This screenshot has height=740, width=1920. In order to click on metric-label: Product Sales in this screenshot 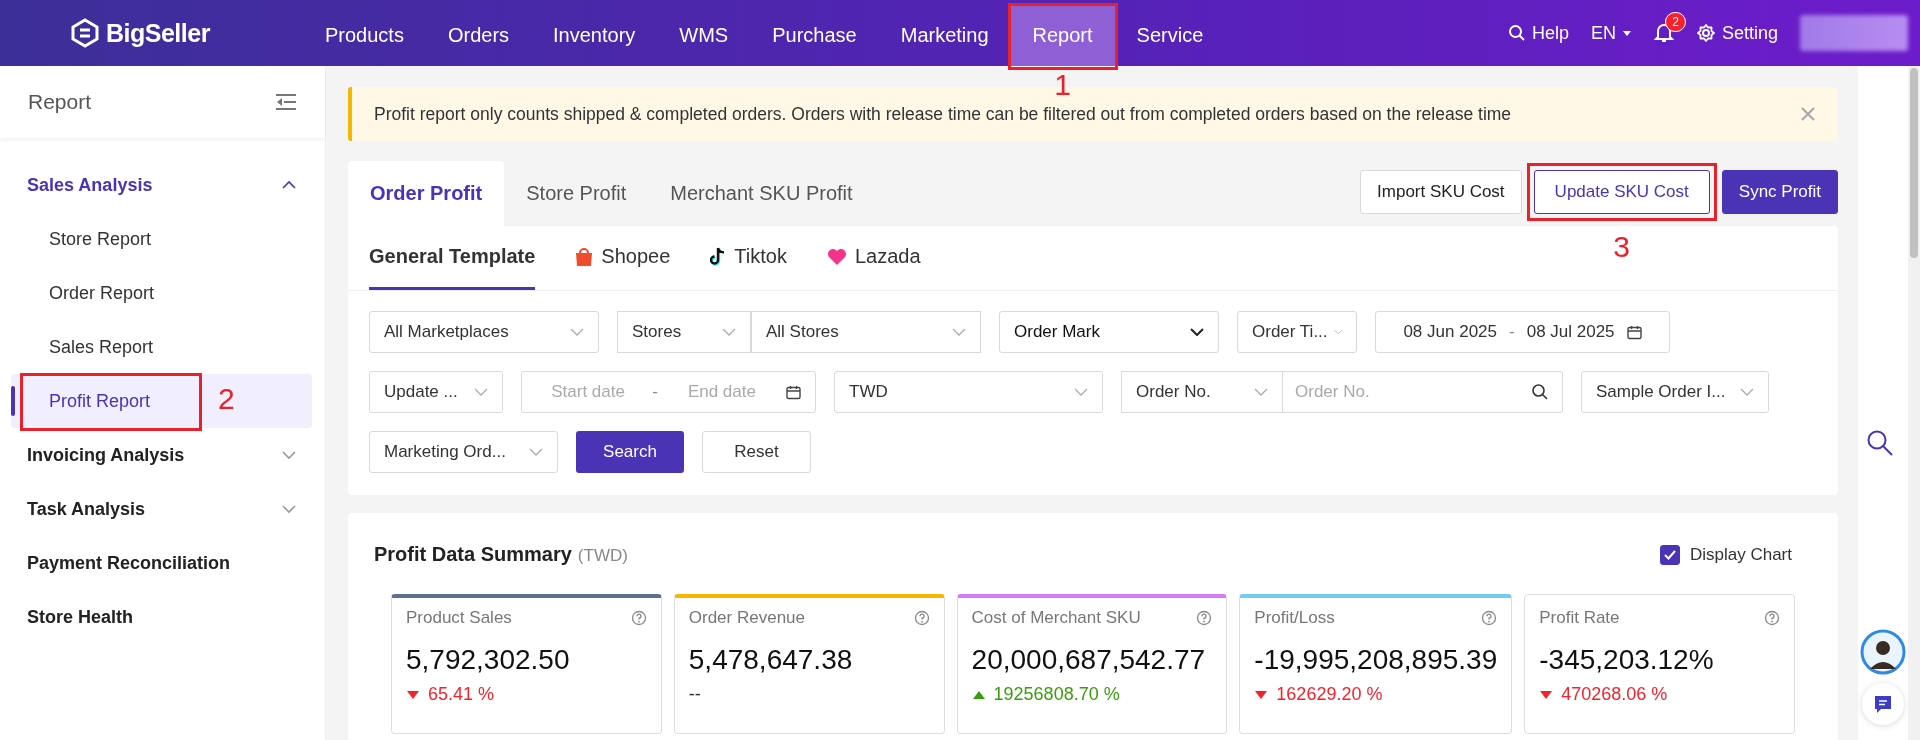, I will do `click(459, 618)`.